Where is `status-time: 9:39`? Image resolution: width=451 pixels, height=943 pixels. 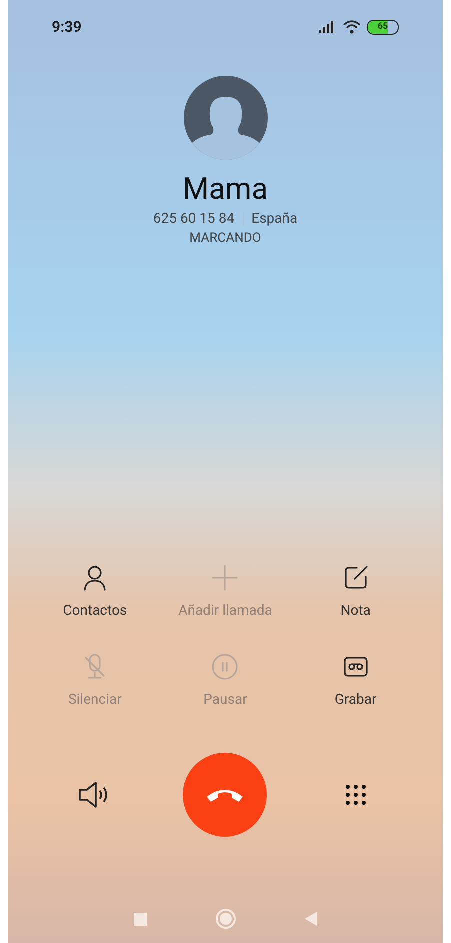
status-time: 9:39 is located at coordinates (67, 27).